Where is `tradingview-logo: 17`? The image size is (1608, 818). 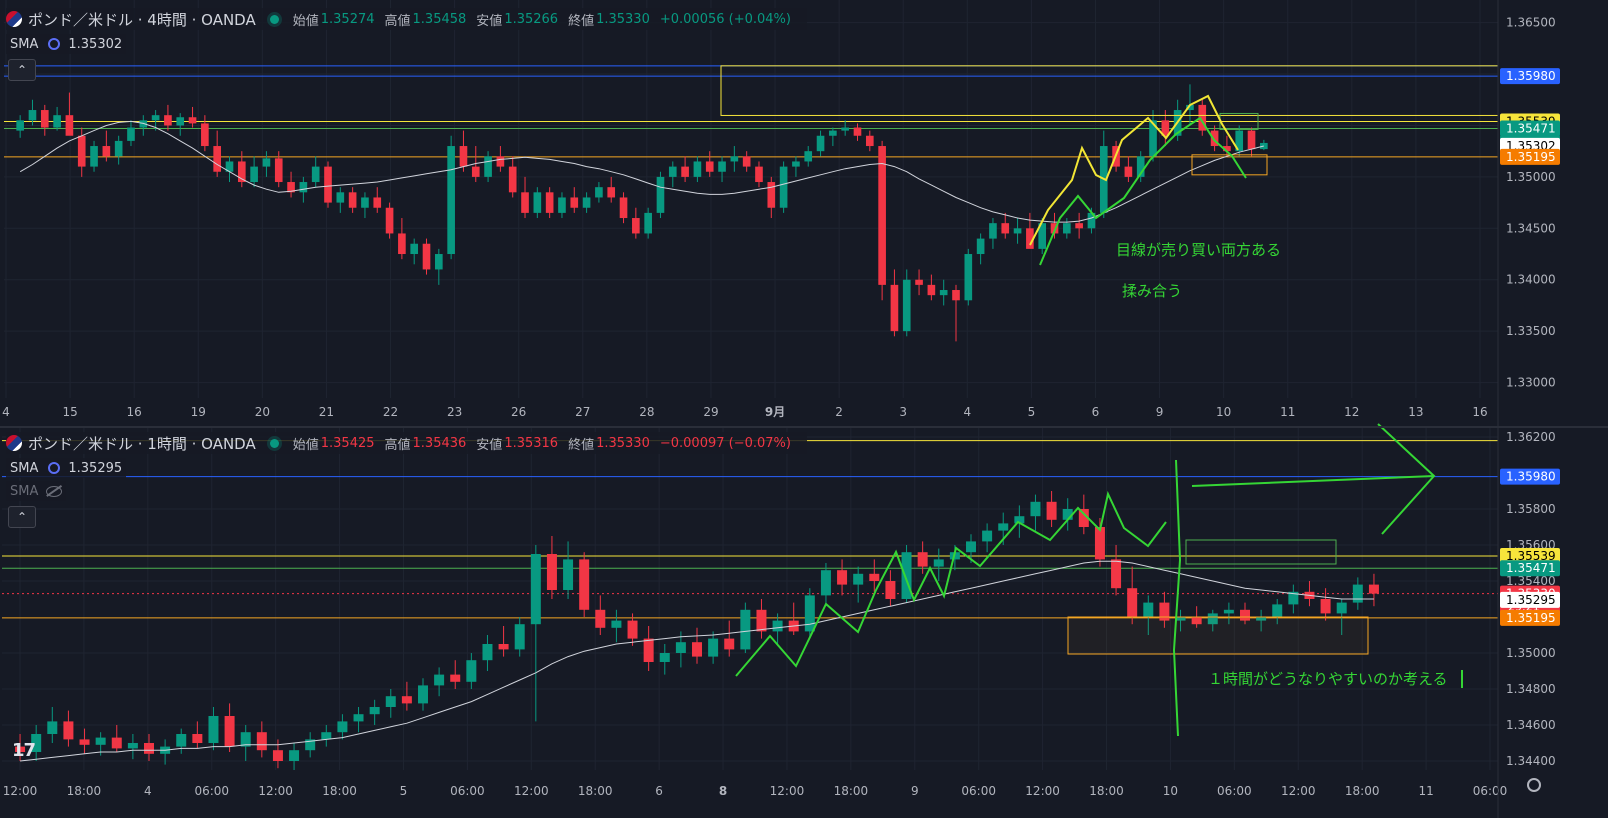
tradingview-logo: 17 is located at coordinates (24, 750).